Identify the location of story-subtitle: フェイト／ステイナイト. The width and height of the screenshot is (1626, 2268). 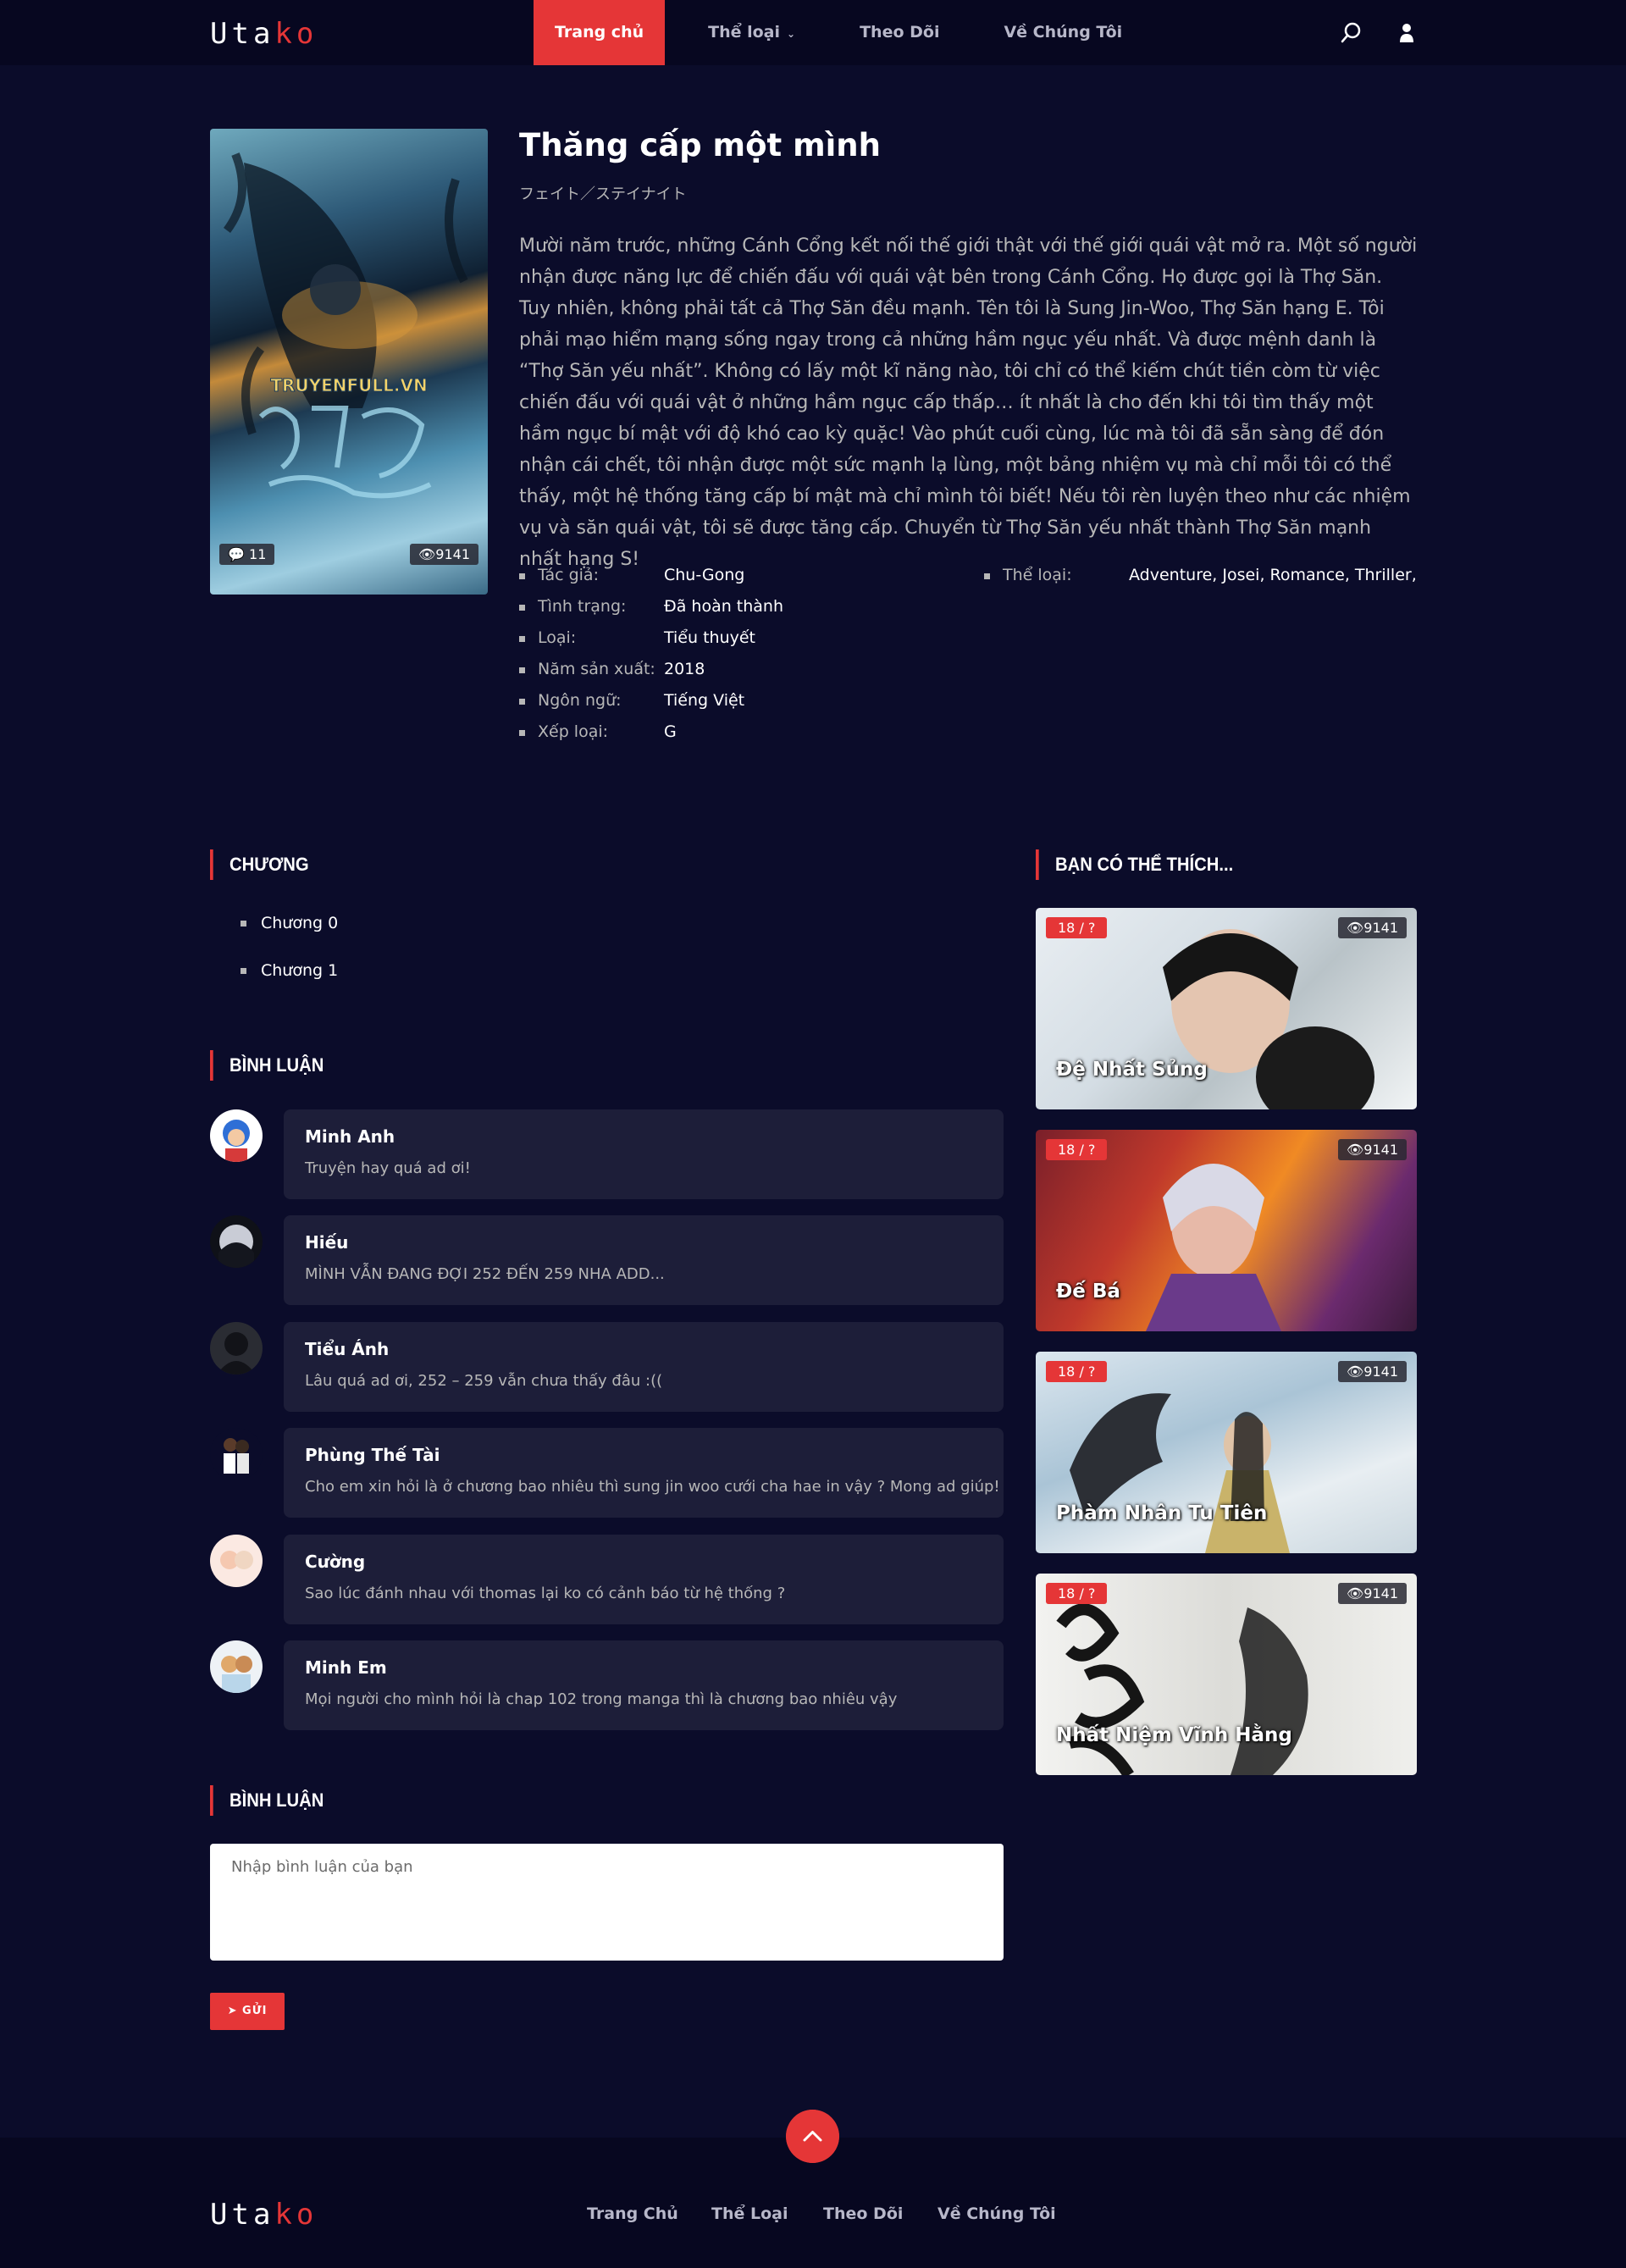
(603, 194).